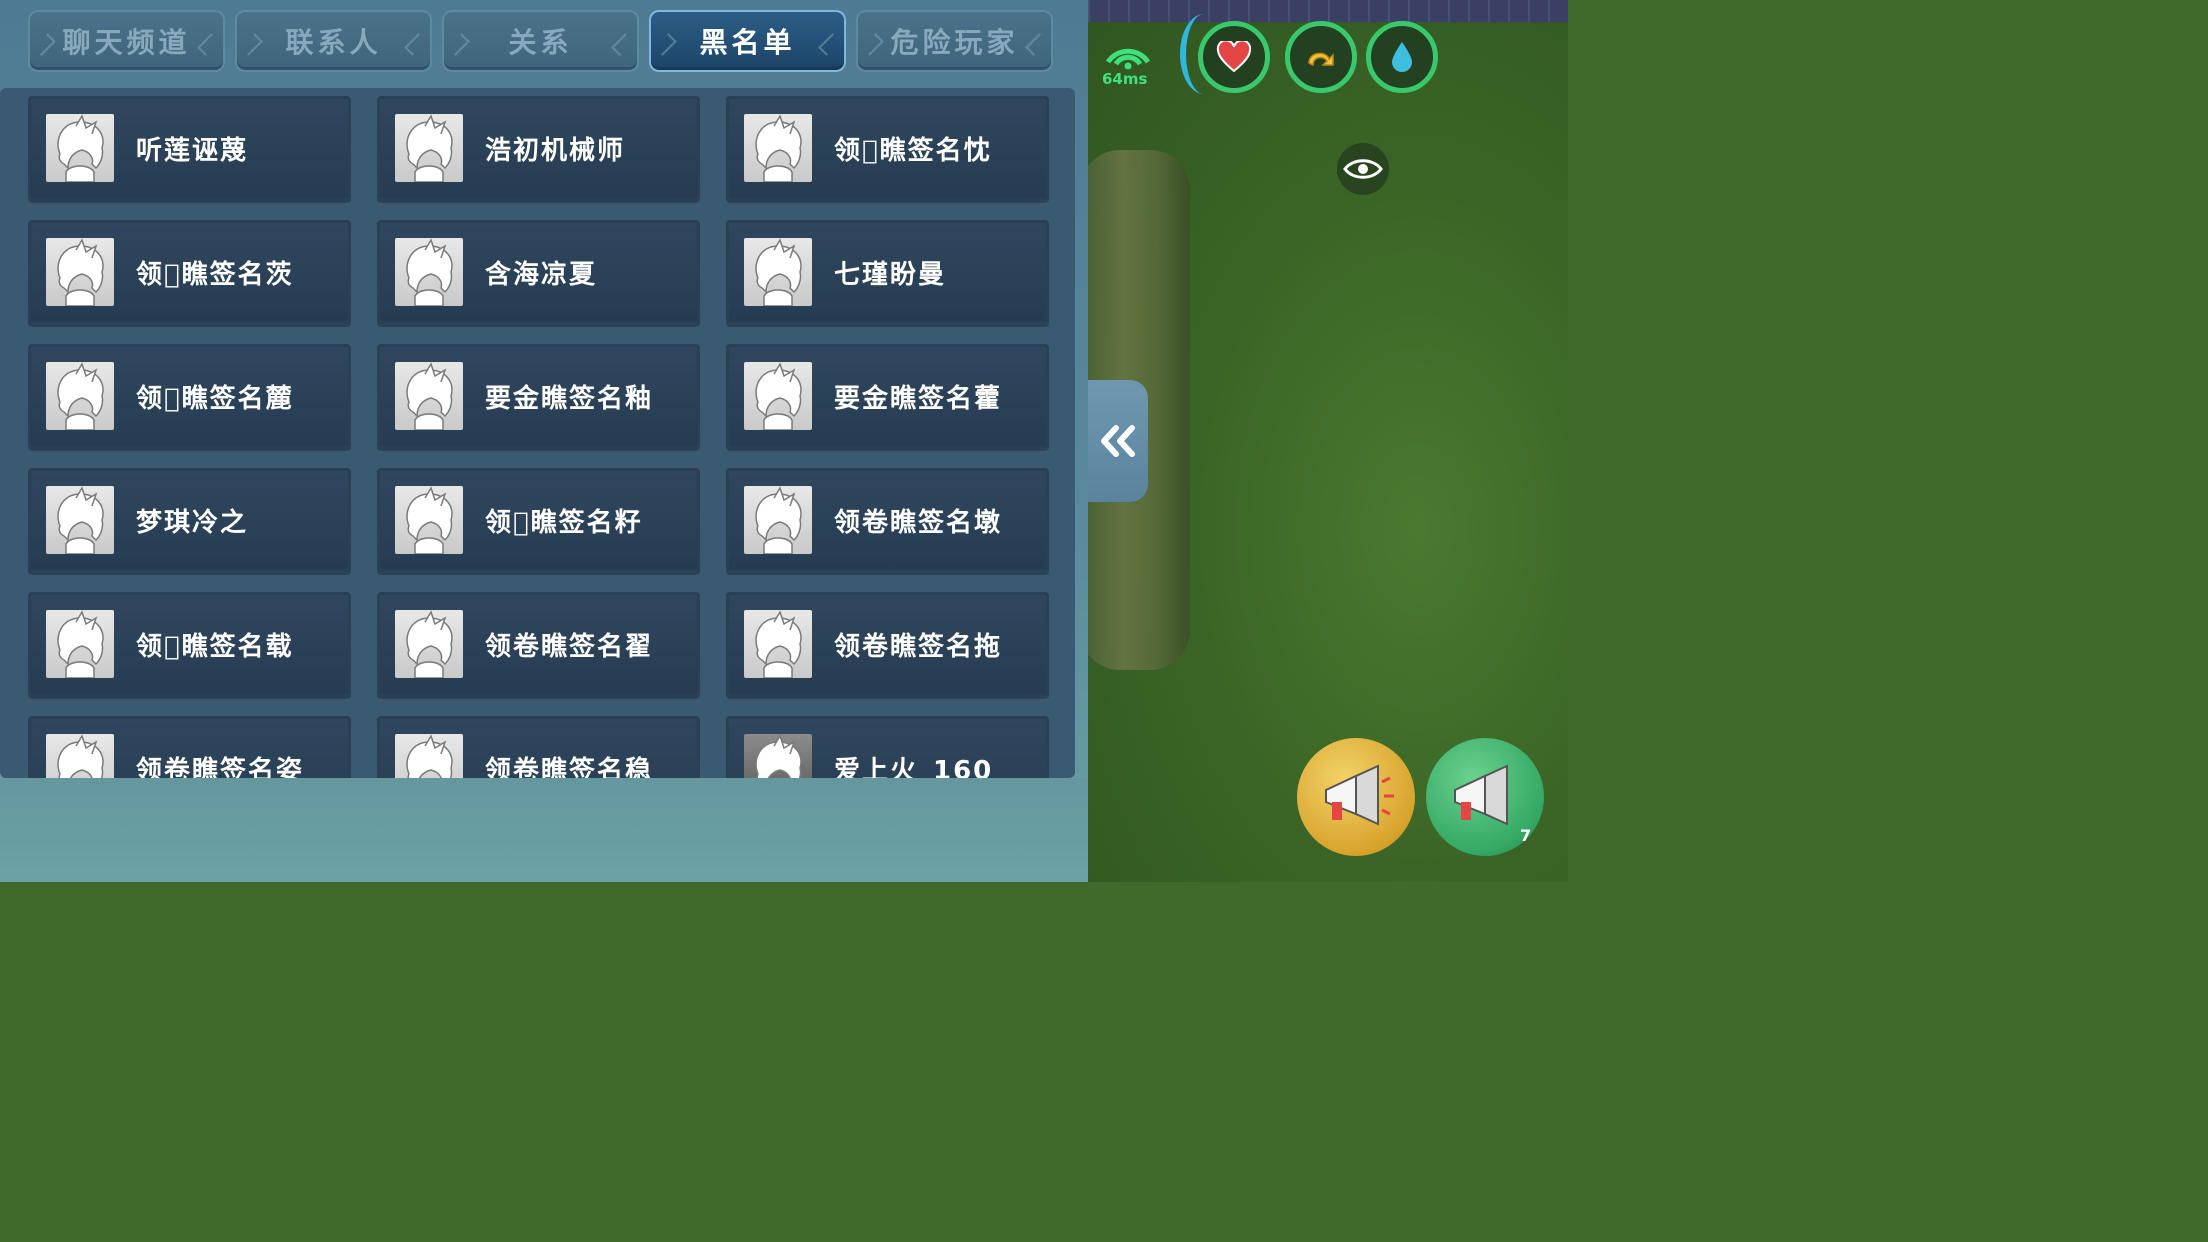 This screenshot has height=1242, width=2208. I want to click on broadcast-button, so click(1356, 797).